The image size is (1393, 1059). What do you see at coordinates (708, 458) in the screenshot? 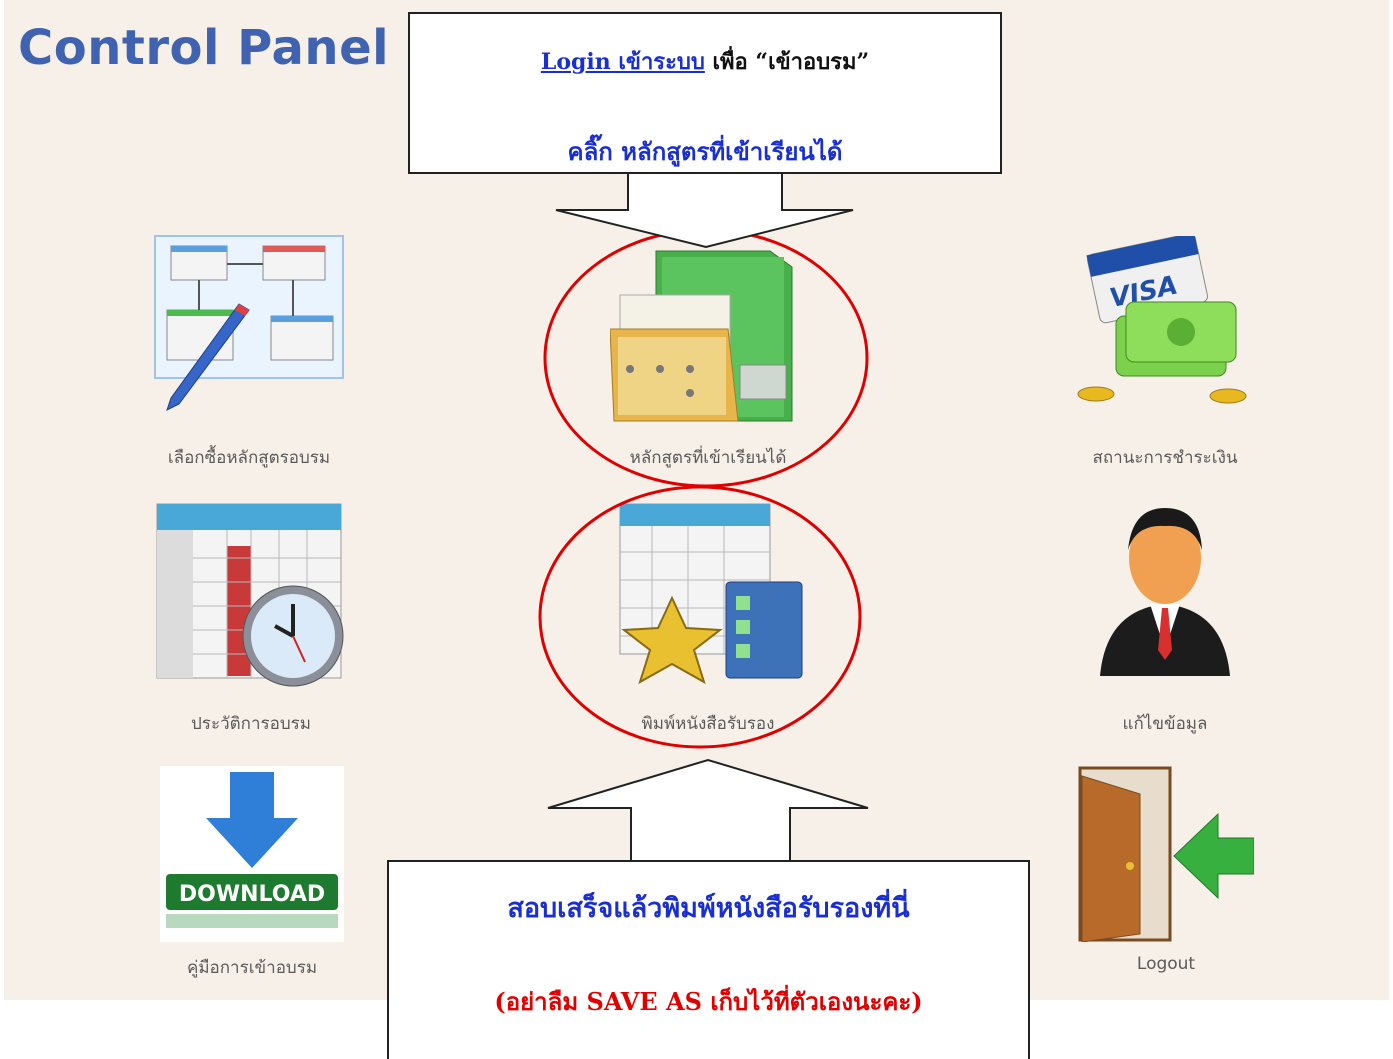
I see `menu-label-available-courses: หลักสูตรที่เข้าเรียนได้` at bounding box center [708, 458].